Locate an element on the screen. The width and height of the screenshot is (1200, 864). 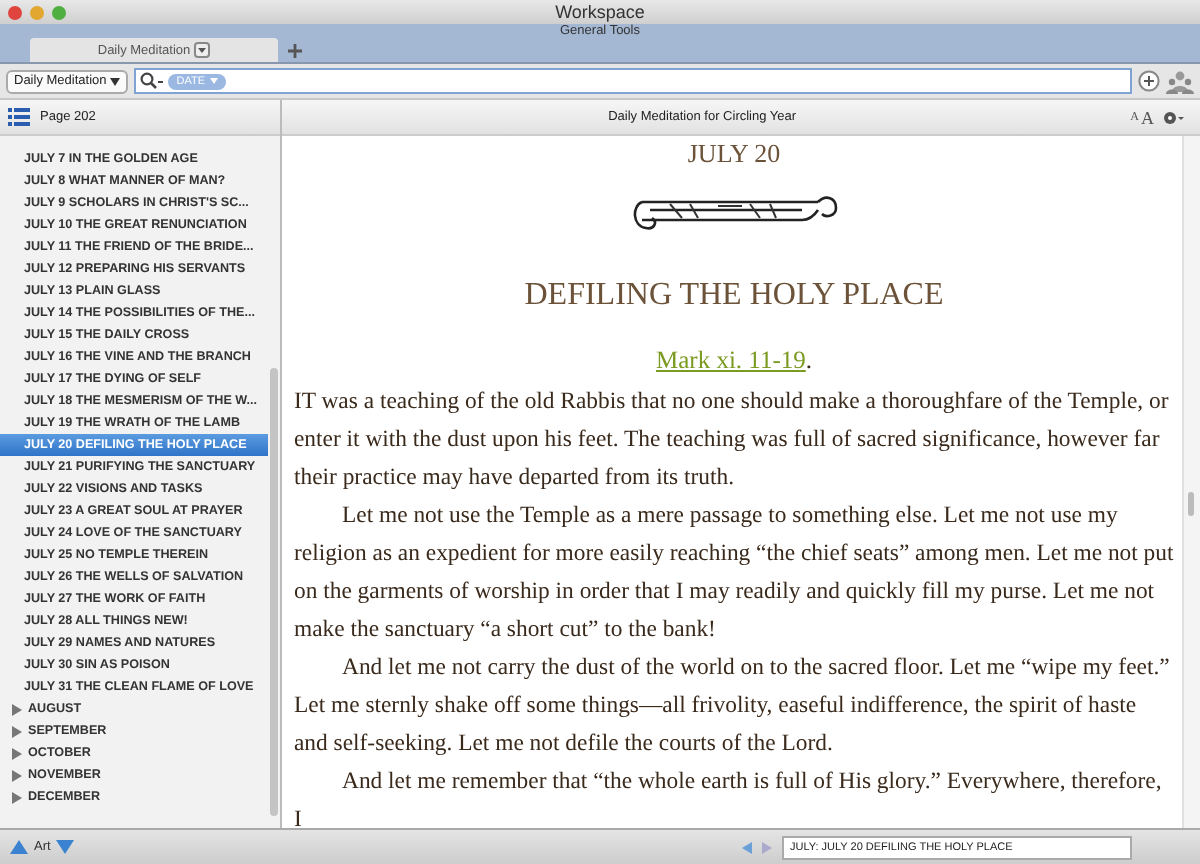
date-heading: JULY 20 is located at coordinates (734, 154).